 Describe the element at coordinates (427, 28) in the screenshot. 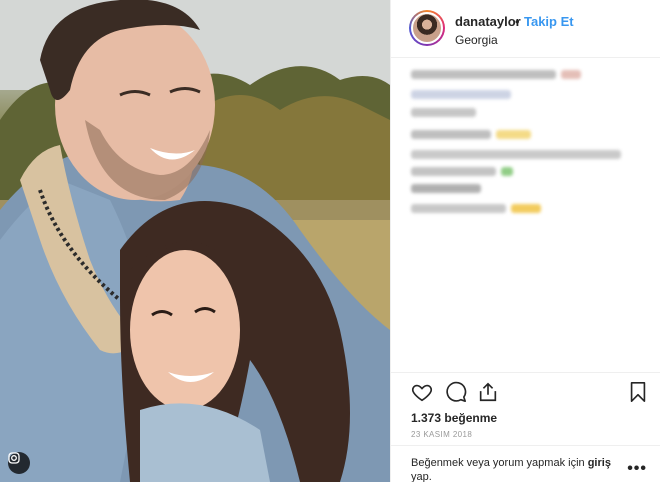

I see `avatar` at that location.